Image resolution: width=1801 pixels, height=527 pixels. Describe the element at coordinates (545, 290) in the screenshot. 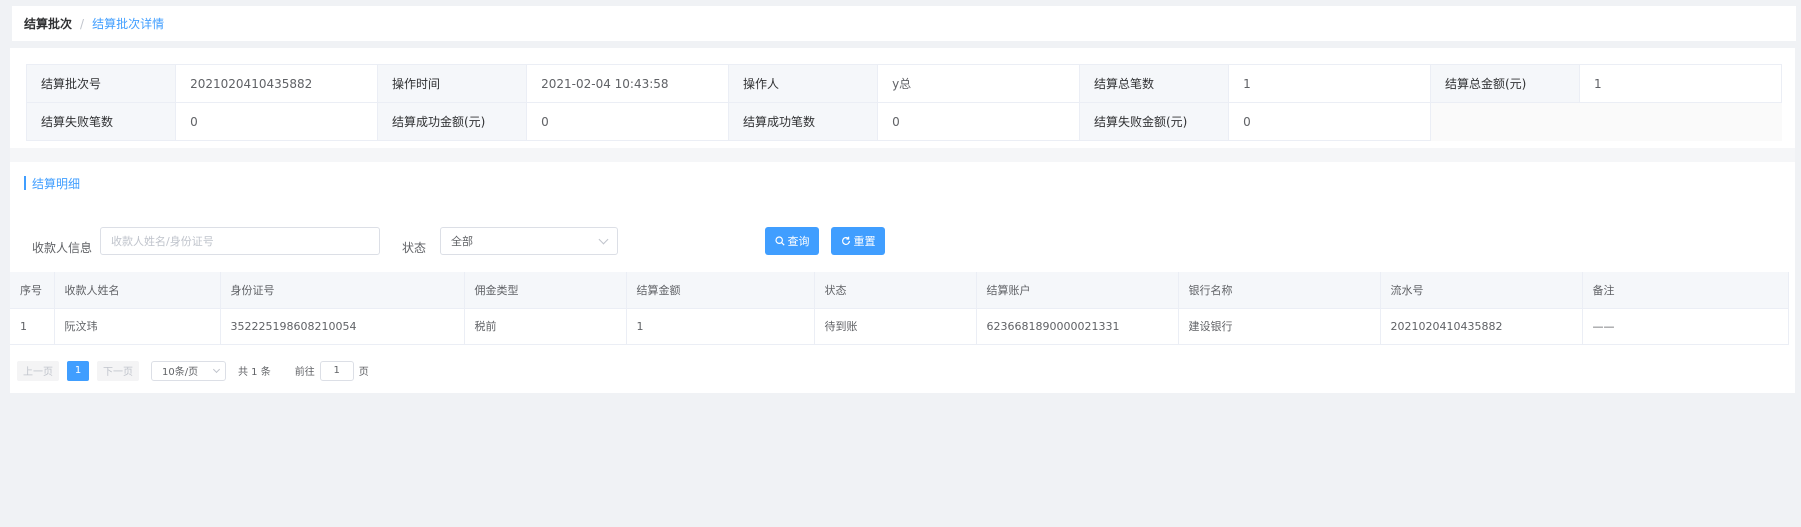

I see `column-header: 佣金类型` at that location.